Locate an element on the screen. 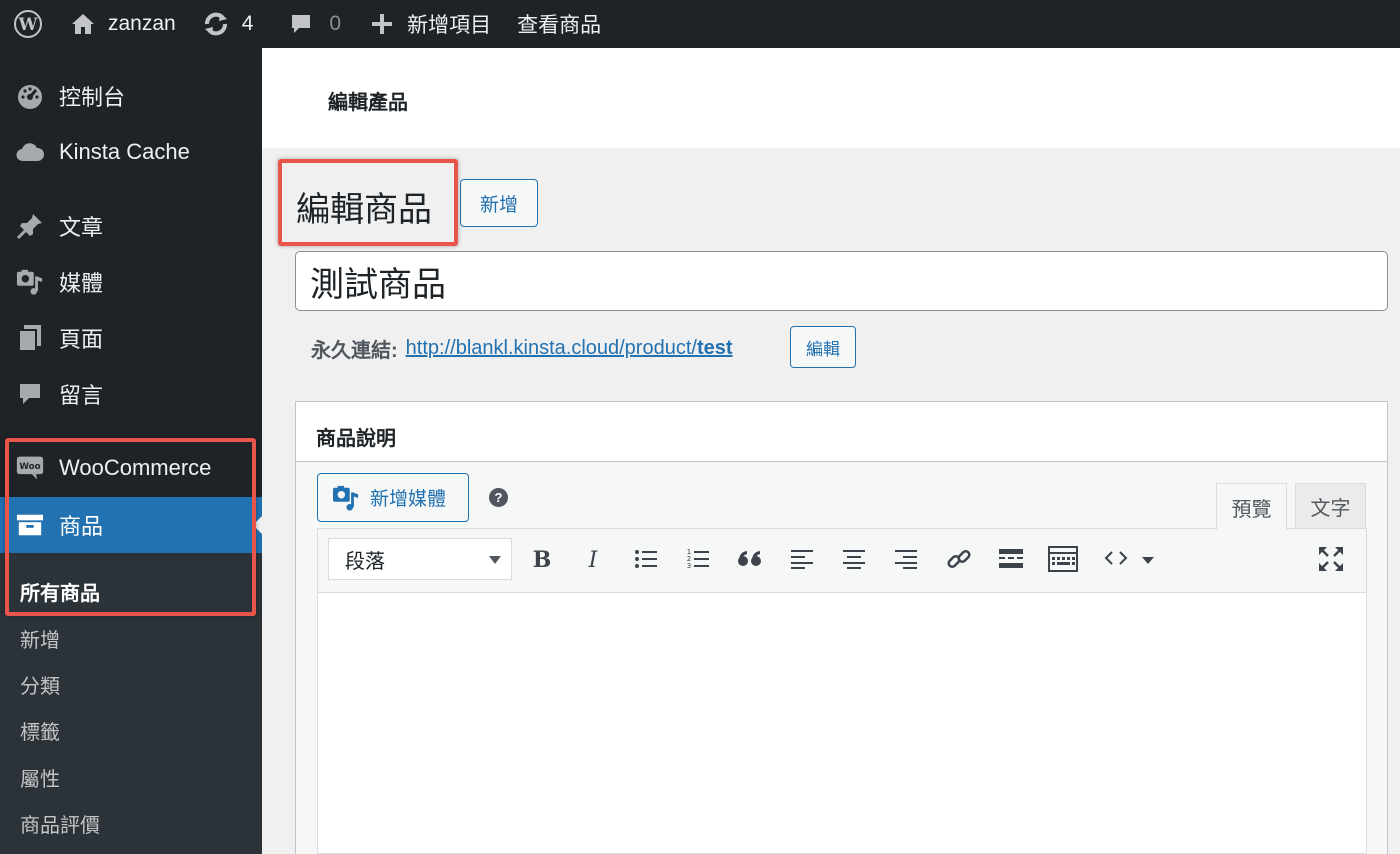  read-more-icon is located at coordinates (1011, 558).